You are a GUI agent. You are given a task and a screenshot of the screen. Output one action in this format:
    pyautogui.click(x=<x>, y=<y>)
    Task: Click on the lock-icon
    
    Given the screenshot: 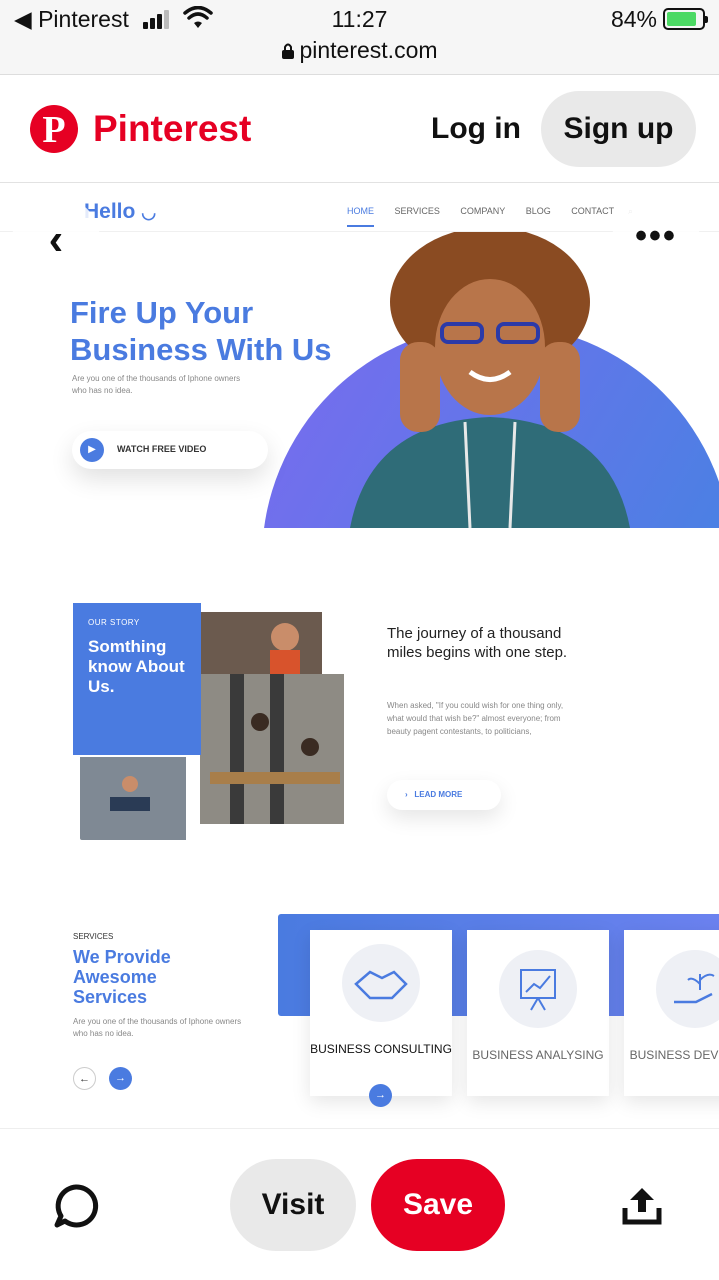 What is the action you would take?
    pyautogui.click(x=288, y=51)
    